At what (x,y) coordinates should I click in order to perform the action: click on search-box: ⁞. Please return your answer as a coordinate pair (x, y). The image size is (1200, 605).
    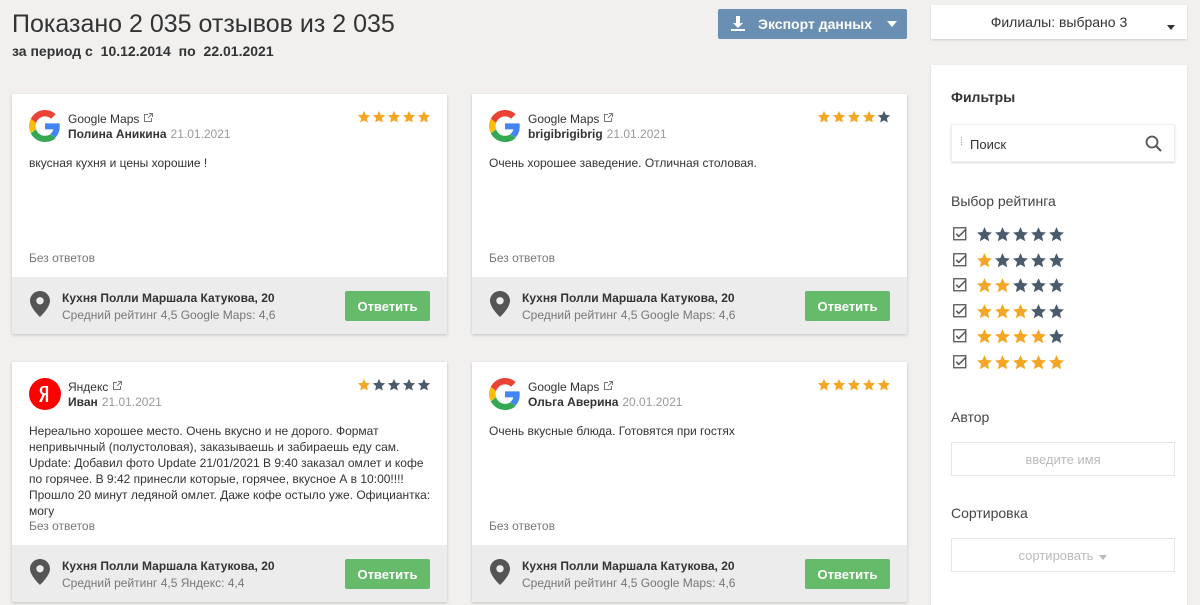
    Looking at the image, I should click on (1063, 143).